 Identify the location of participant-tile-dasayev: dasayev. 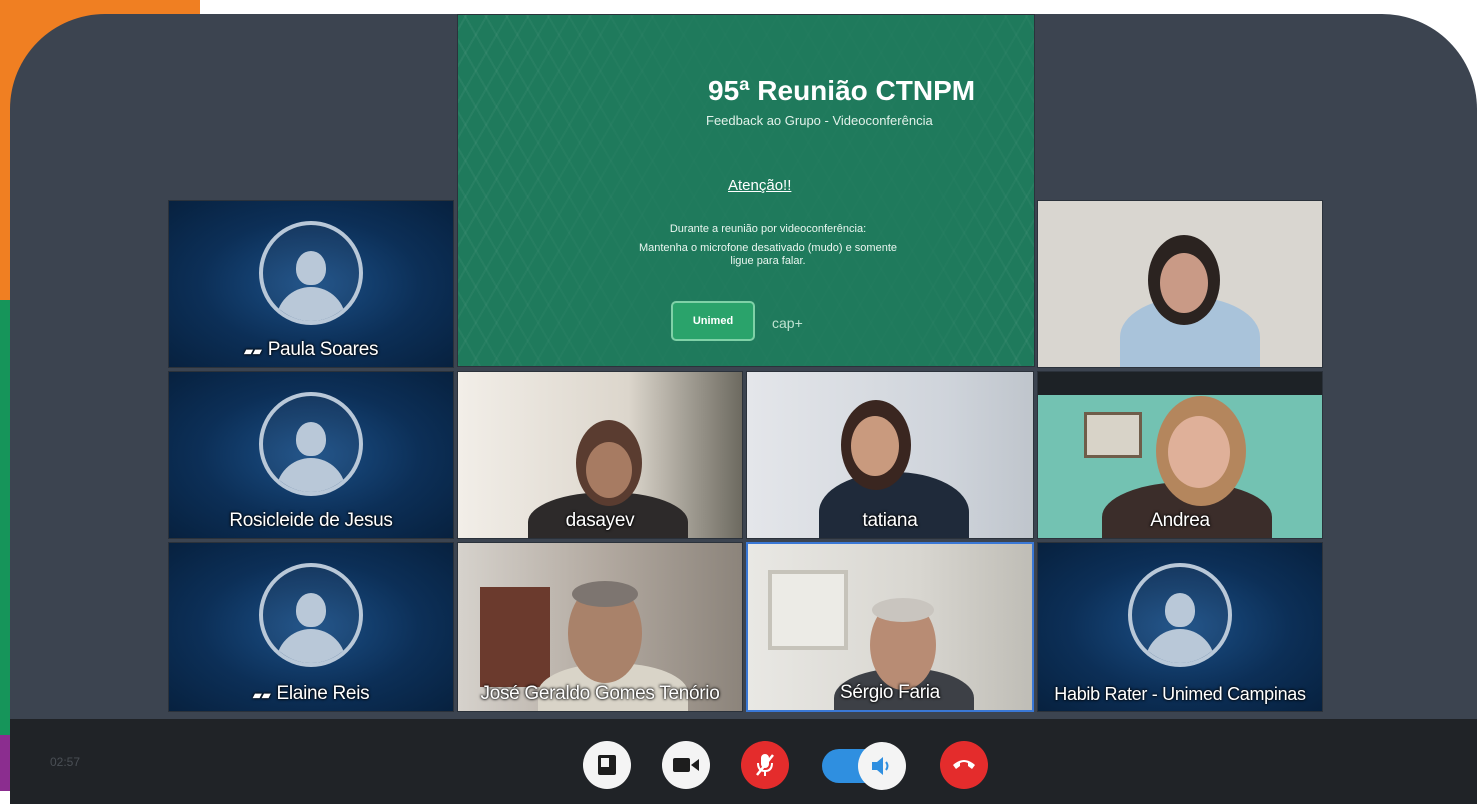
(600, 455).